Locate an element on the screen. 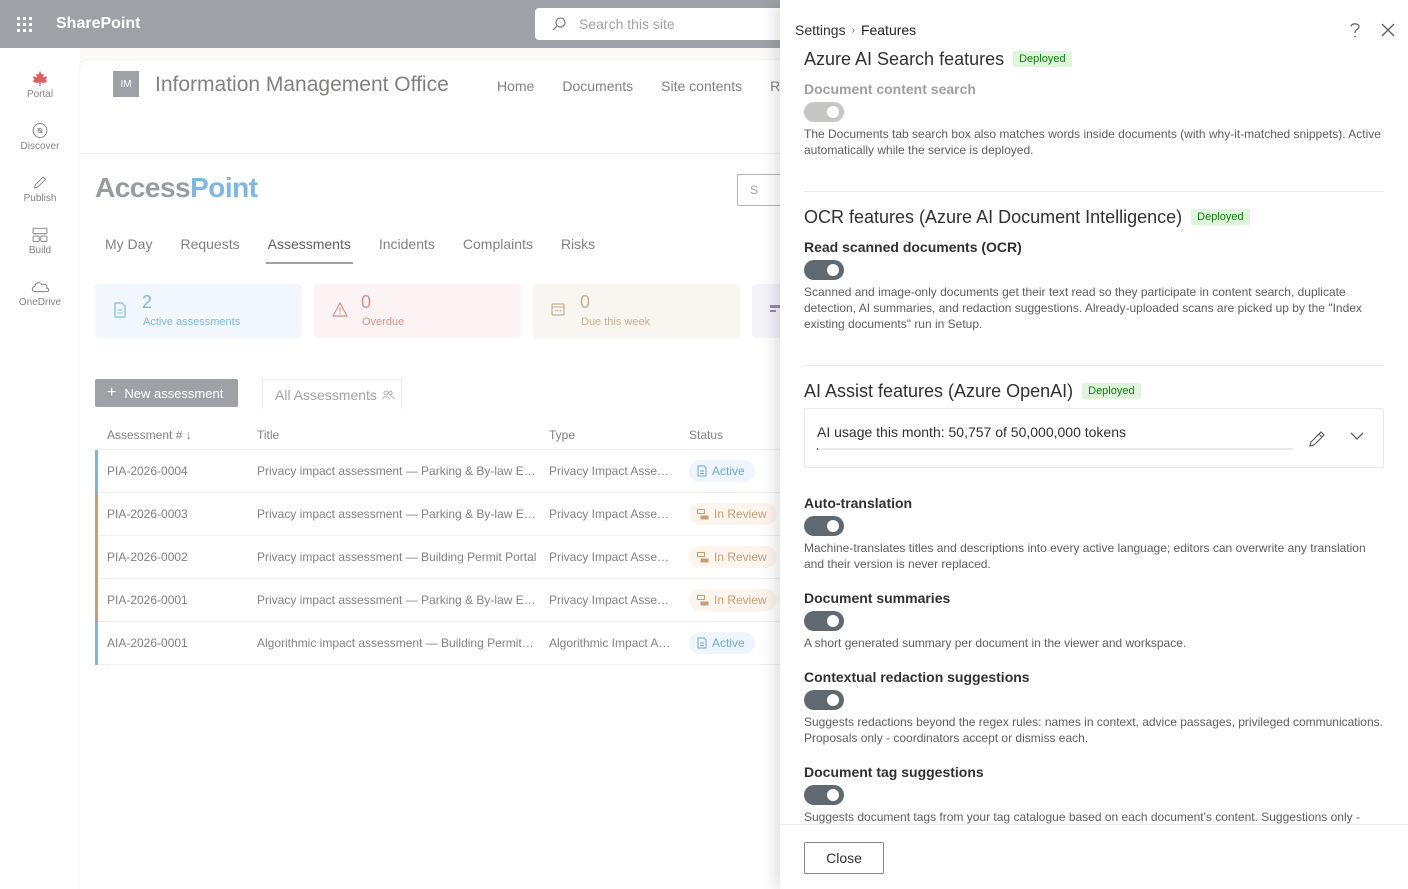 The image size is (1408, 889). close-button: Close is located at coordinates (844, 858).